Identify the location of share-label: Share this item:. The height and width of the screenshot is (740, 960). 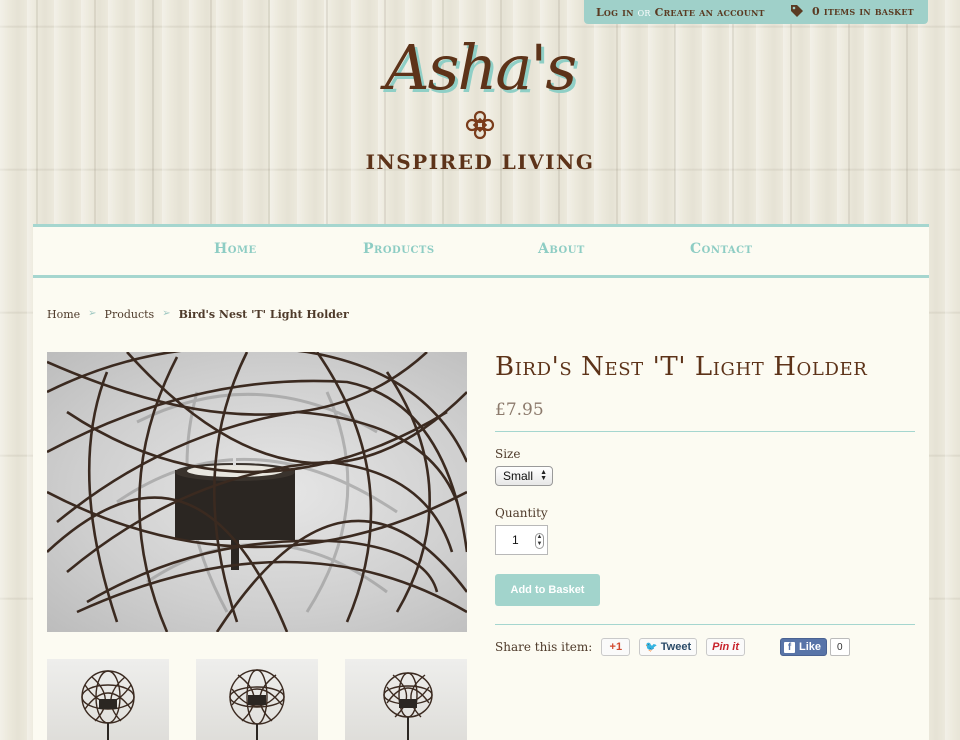
(544, 647).